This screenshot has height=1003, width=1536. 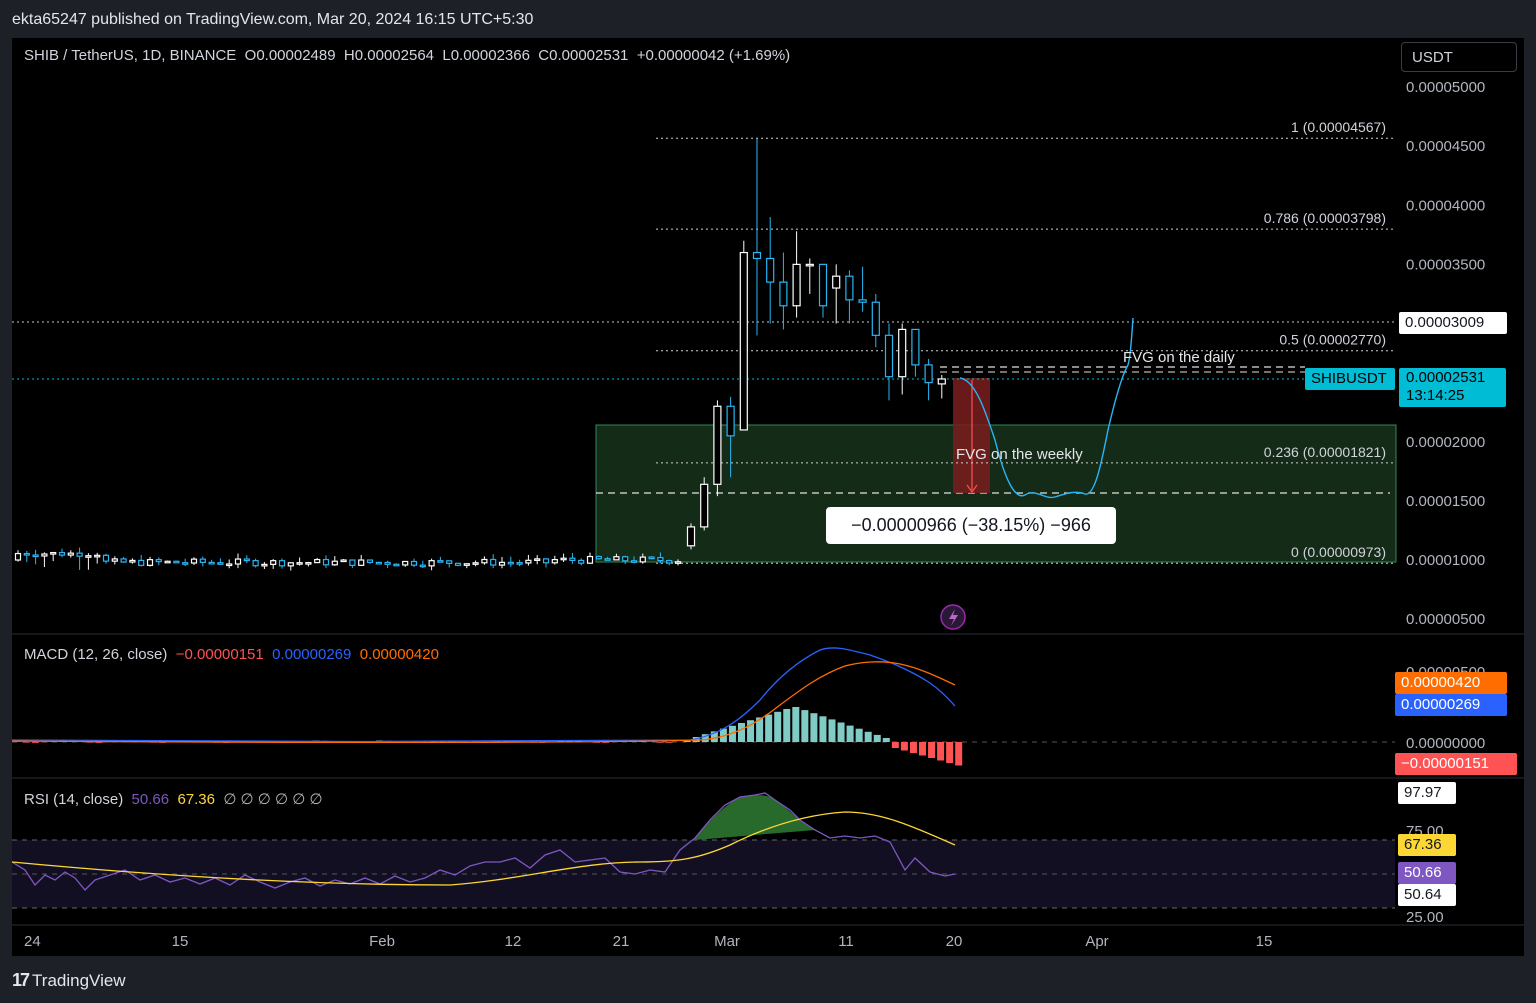 What do you see at coordinates (1425, 917) in the screenshot?
I see `rsi-tick-25: 25.00` at bounding box center [1425, 917].